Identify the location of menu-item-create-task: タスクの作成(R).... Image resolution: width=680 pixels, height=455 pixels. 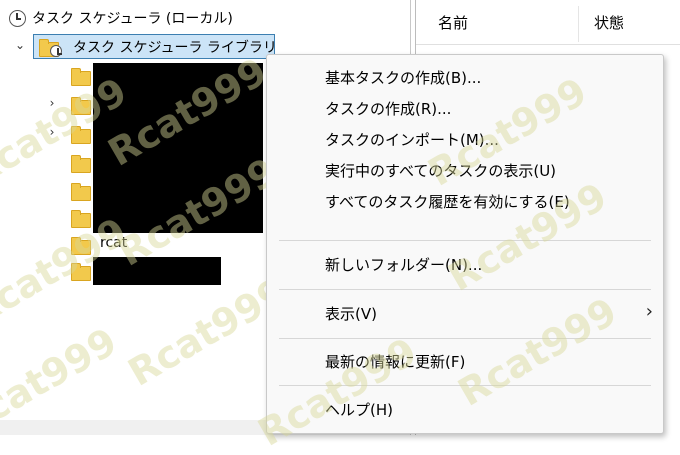
(388, 108).